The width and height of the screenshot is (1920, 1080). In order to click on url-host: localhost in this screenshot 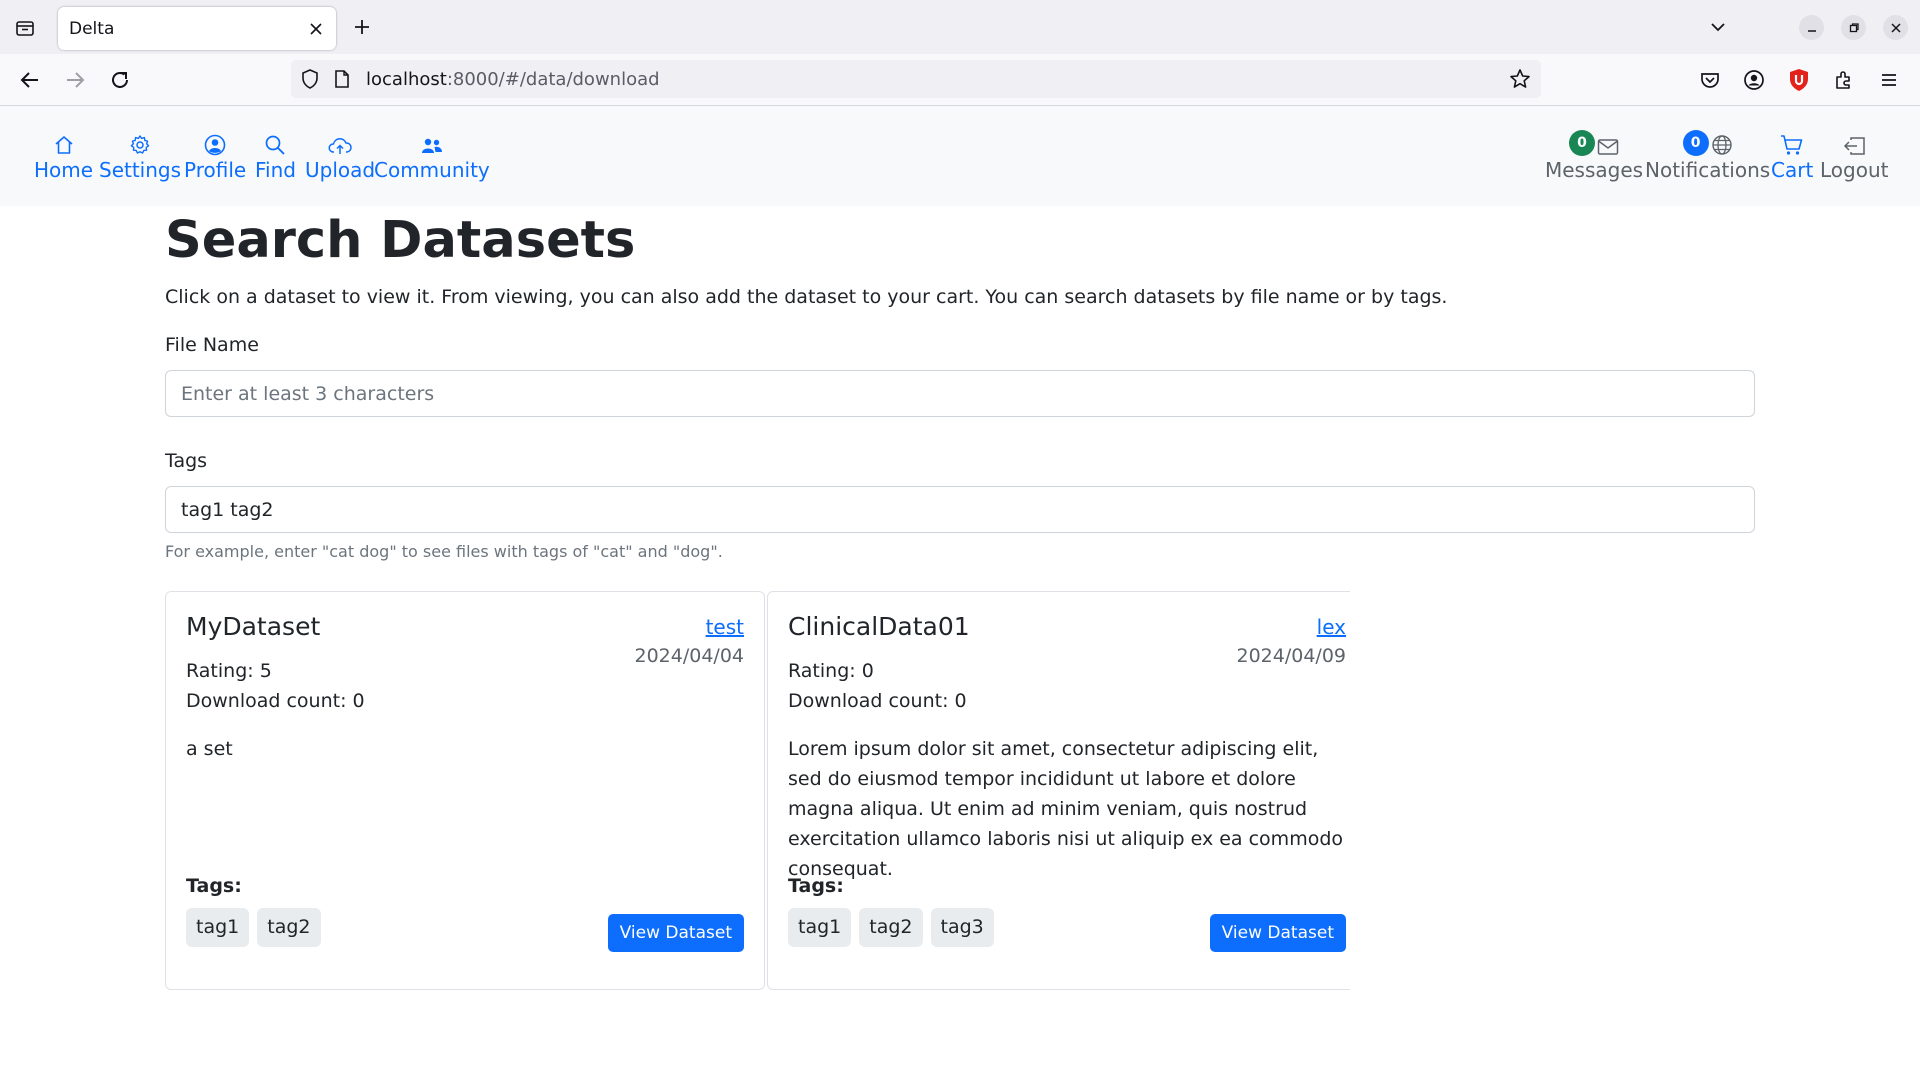, I will do `click(406, 79)`.